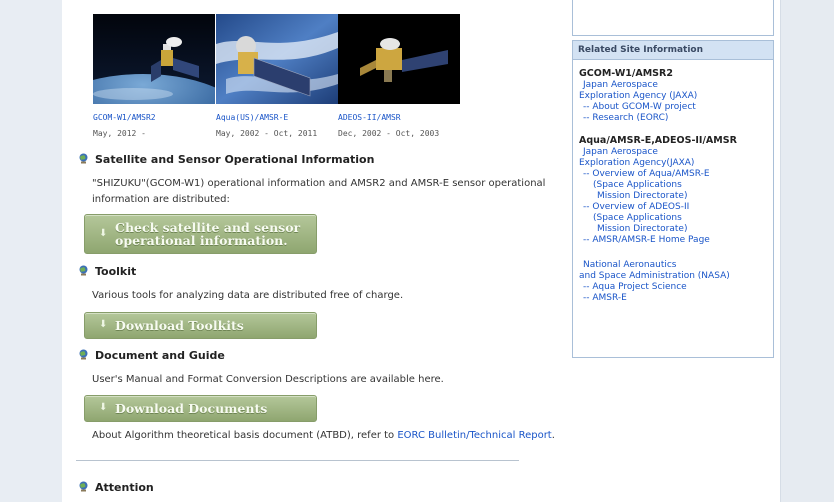 The image size is (834, 502). I want to click on related-site-header: Related Site Information, so click(673, 50).